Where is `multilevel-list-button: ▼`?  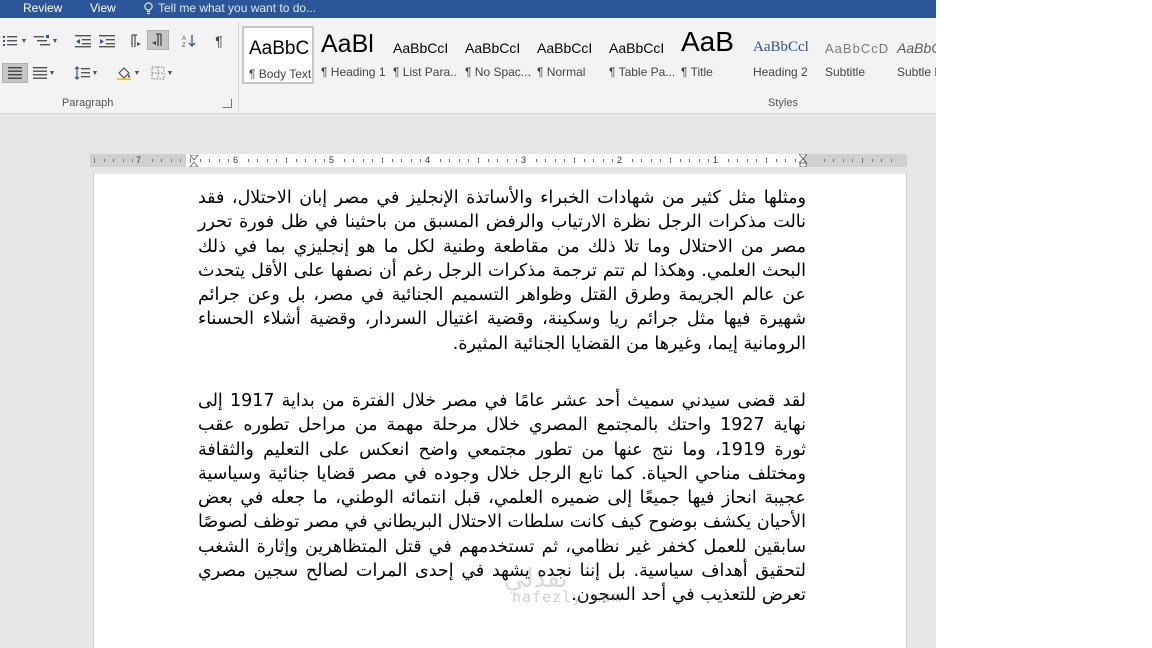 multilevel-list-button: ▼ is located at coordinates (46, 41).